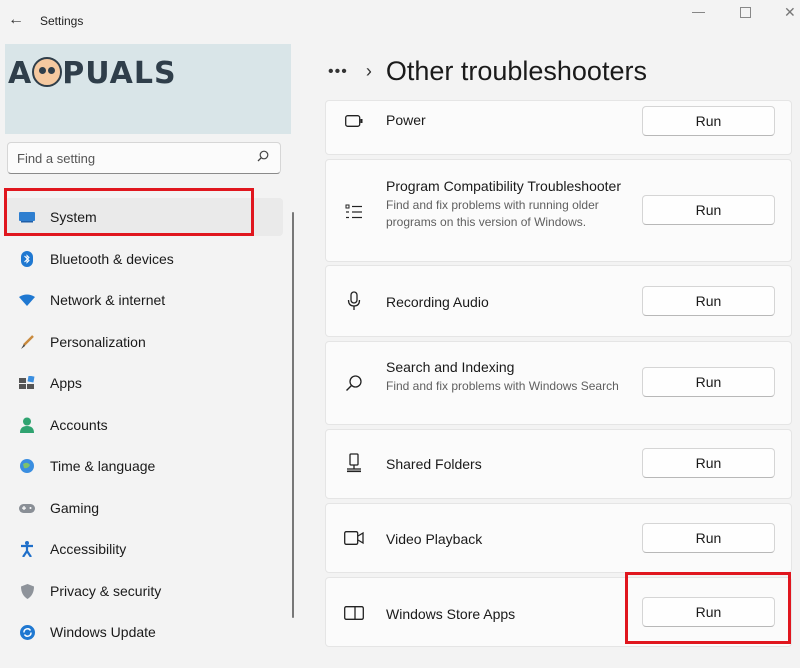 The width and height of the screenshot is (800, 668). I want to click on video-icon, so click(354, 538).